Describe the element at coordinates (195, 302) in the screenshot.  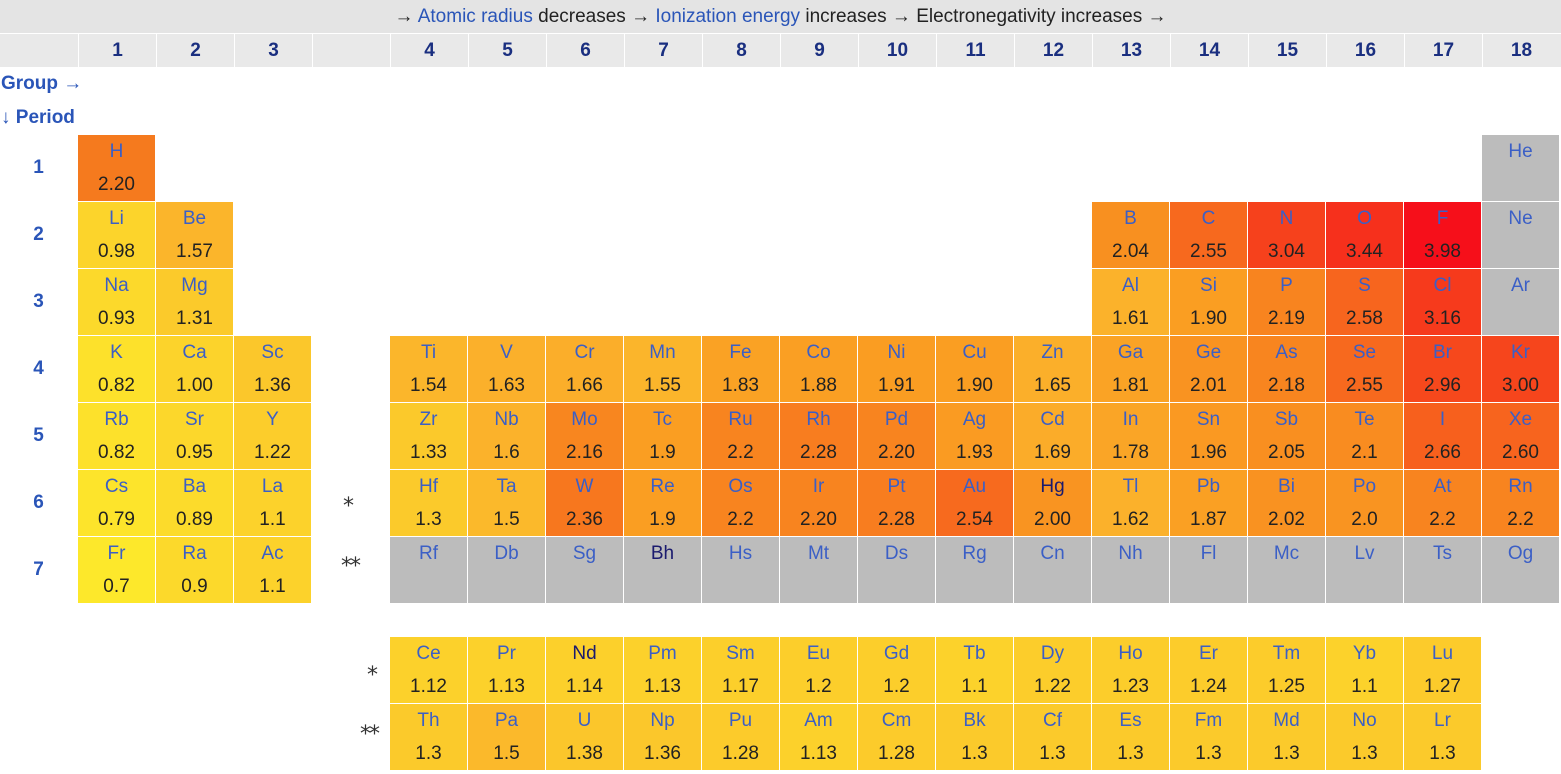
I see `element-mg: Mg 1.31` at that location.